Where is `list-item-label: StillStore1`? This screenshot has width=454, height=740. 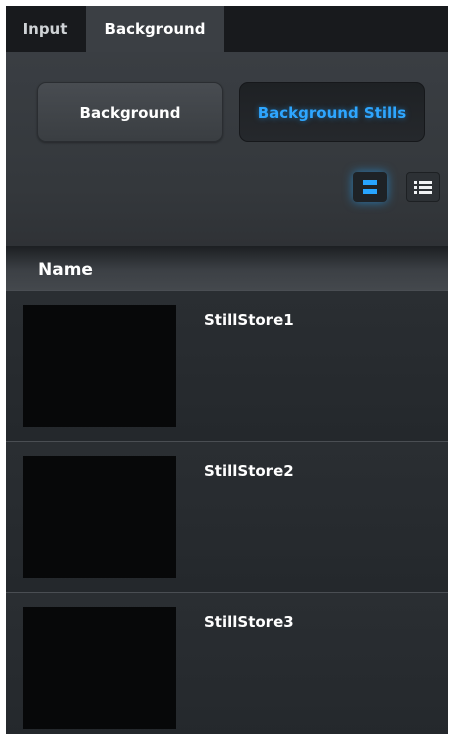 list-item-label: StillStore1 is located at coordinates (249, 320).